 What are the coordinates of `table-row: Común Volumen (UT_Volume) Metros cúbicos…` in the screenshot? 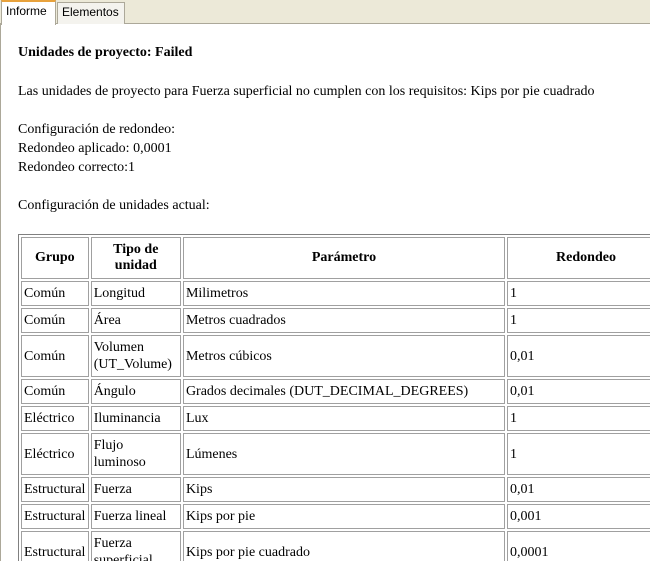 It's located at (335, 356).